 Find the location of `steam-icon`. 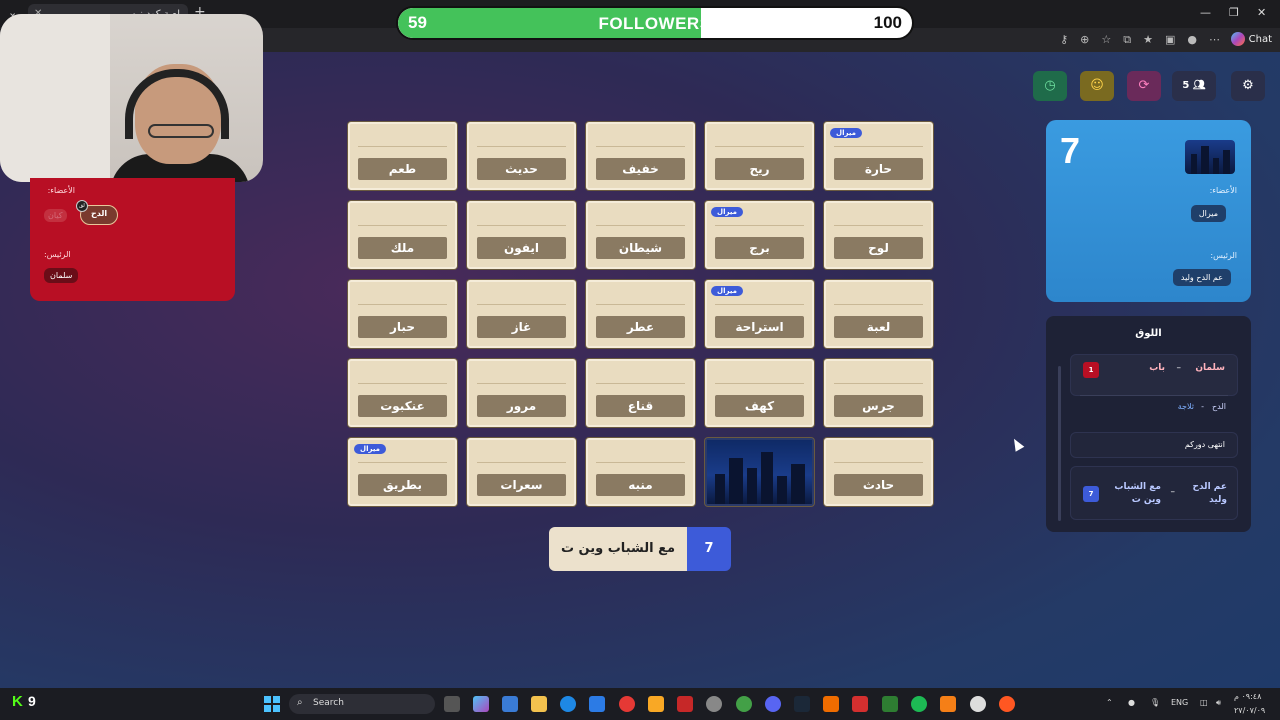

steam-icon is located at coordinates (802, 704).